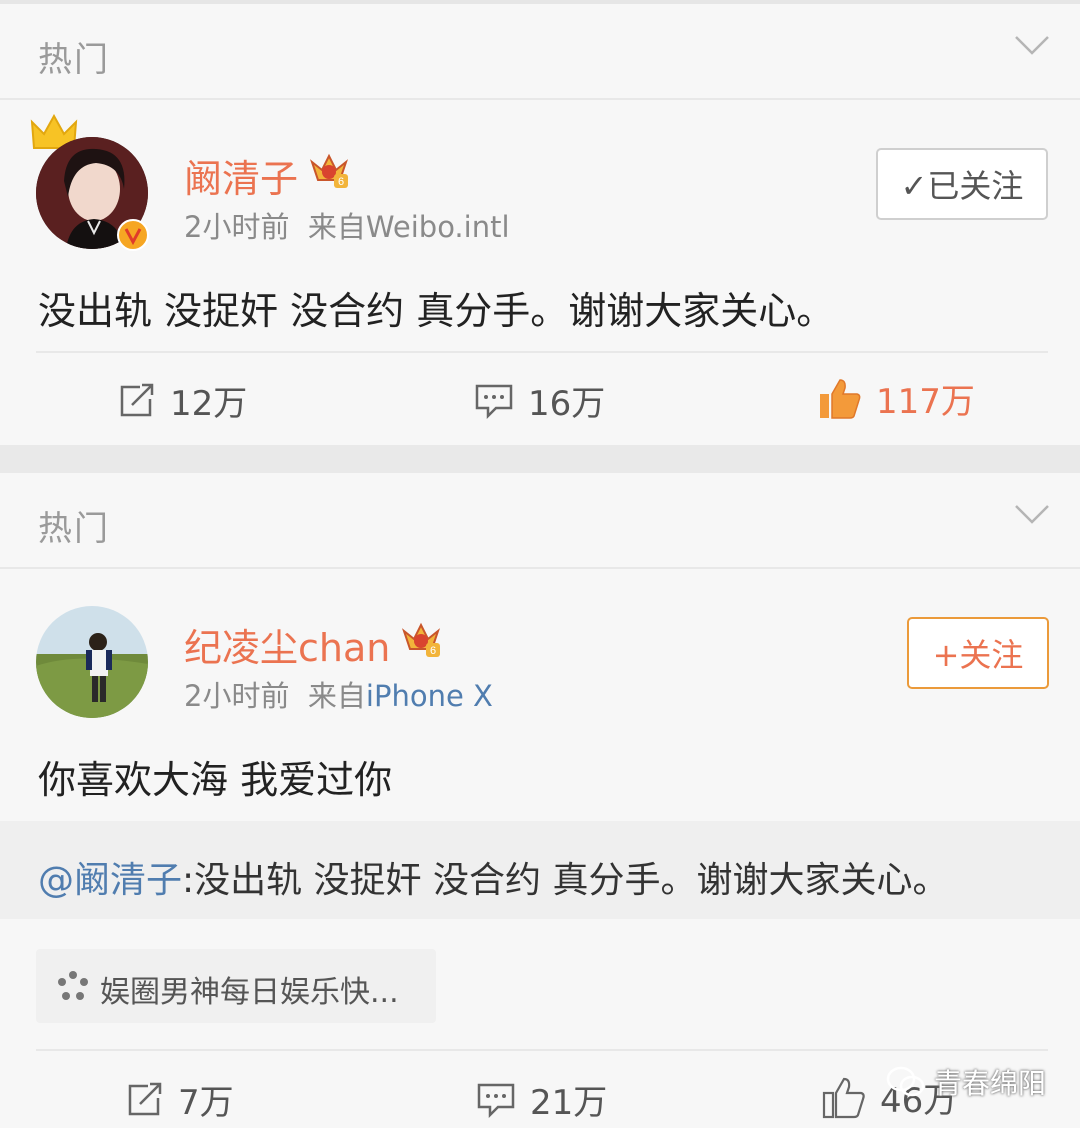 The width and height of the screenshot is (1080, 1128). I want to click on comment-count: 21万, so click(569, 1103).